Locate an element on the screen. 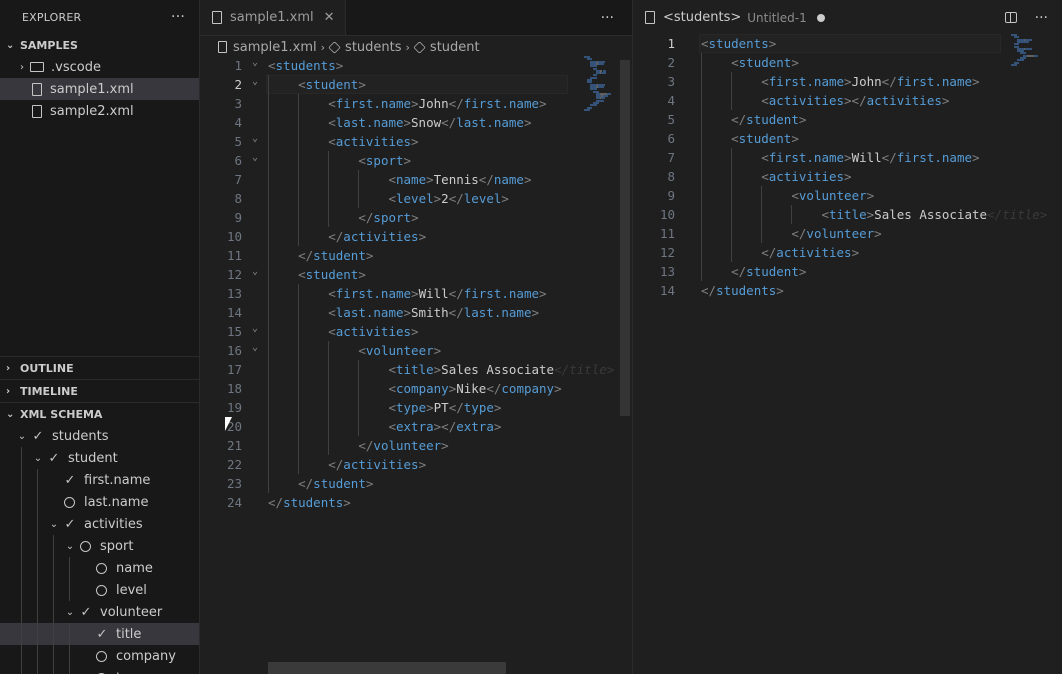 The width and height of the screenshot is (1062, 674). outline-section-header: › OUTLINE is located at coordinates (99, 367).